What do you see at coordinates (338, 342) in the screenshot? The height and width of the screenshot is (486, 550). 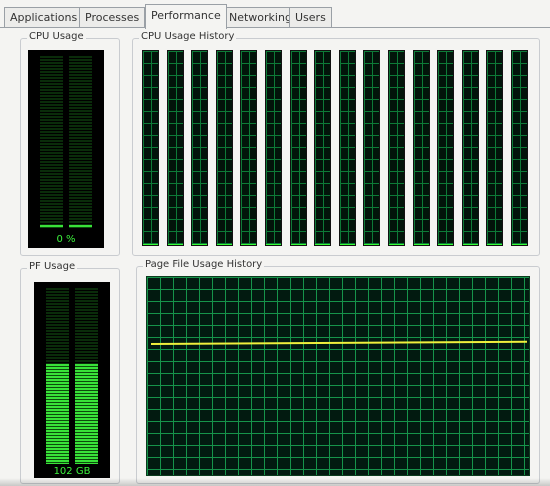 I see `pf-history-line` at bounding box center [338, 342].